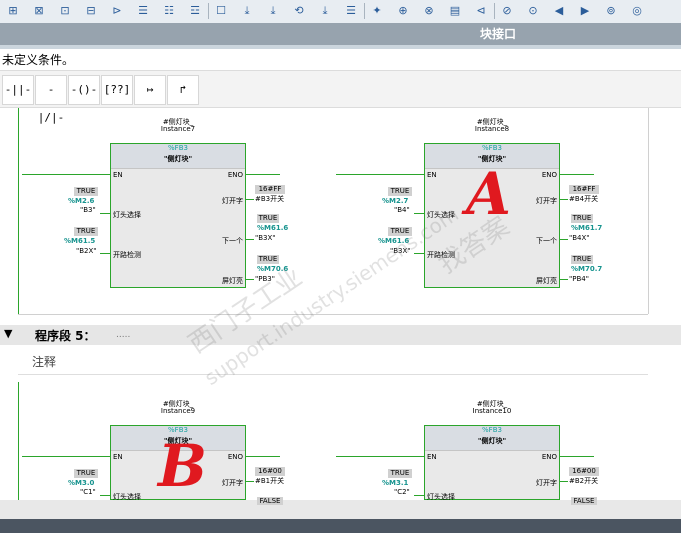 The width and height of the screenshot is (681, 533). What do you see at coordinates (584, 199) in the screenshot?
I see `out1-symbol: #B4开关` at bounding box center [584, 199].